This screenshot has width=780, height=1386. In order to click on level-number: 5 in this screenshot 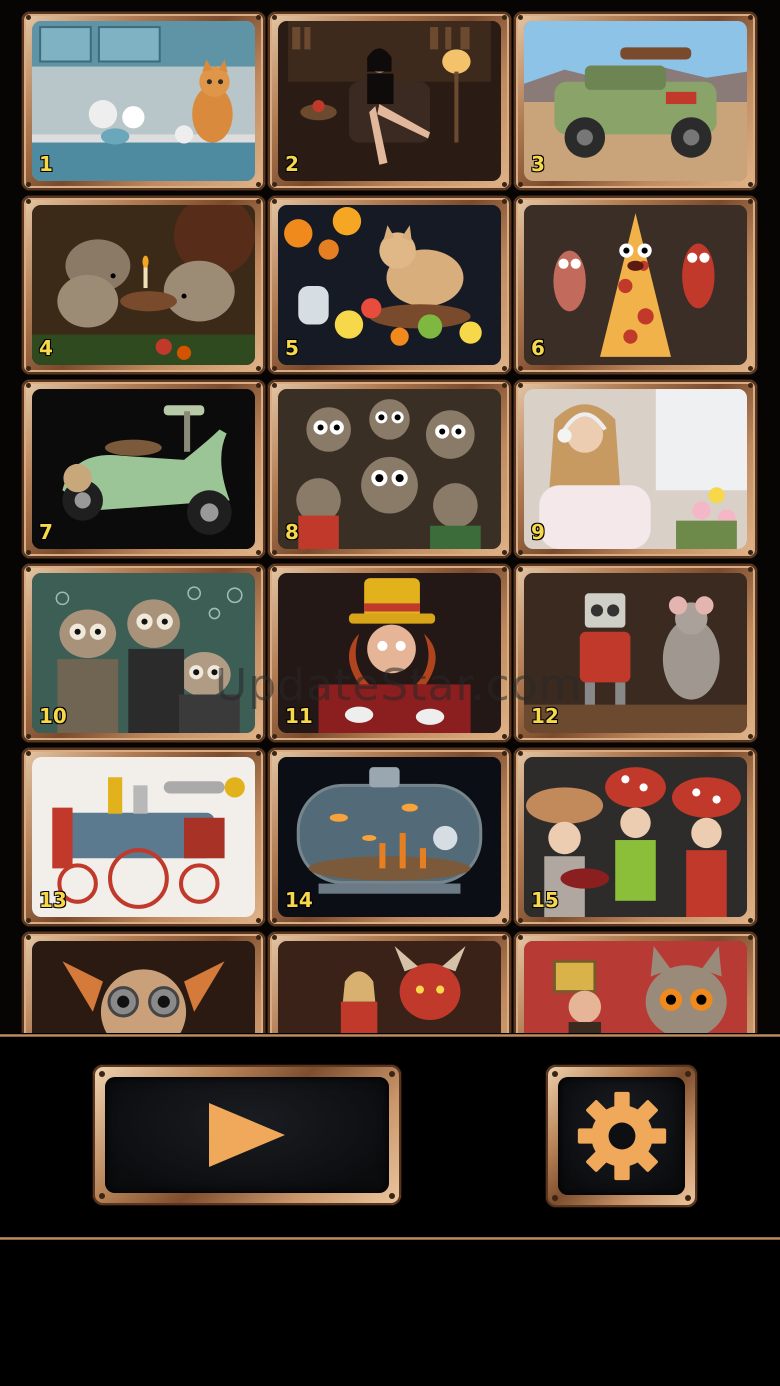, I will do `click(292, 348)`.